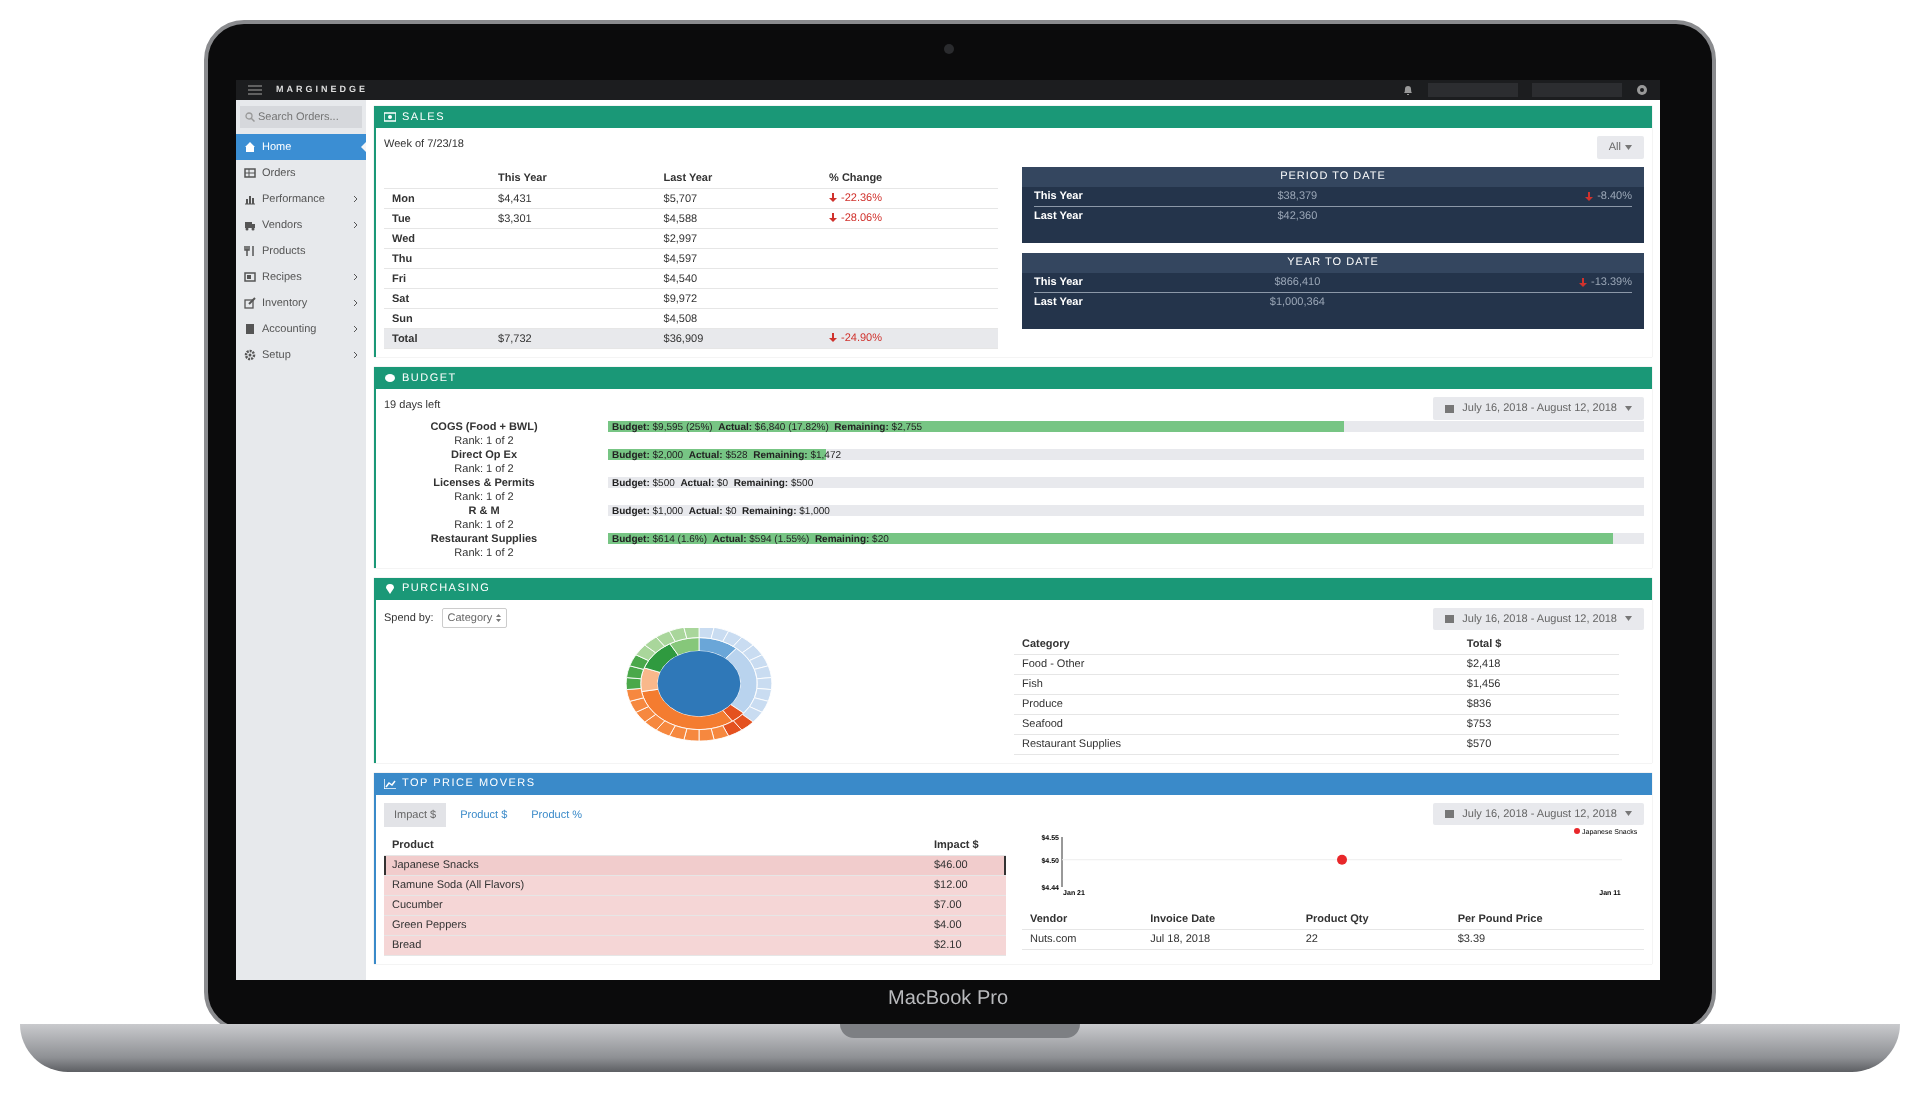 This screenshot has width=1920, height=1114. I want to click on line-chart-icon, so click(390, 783).